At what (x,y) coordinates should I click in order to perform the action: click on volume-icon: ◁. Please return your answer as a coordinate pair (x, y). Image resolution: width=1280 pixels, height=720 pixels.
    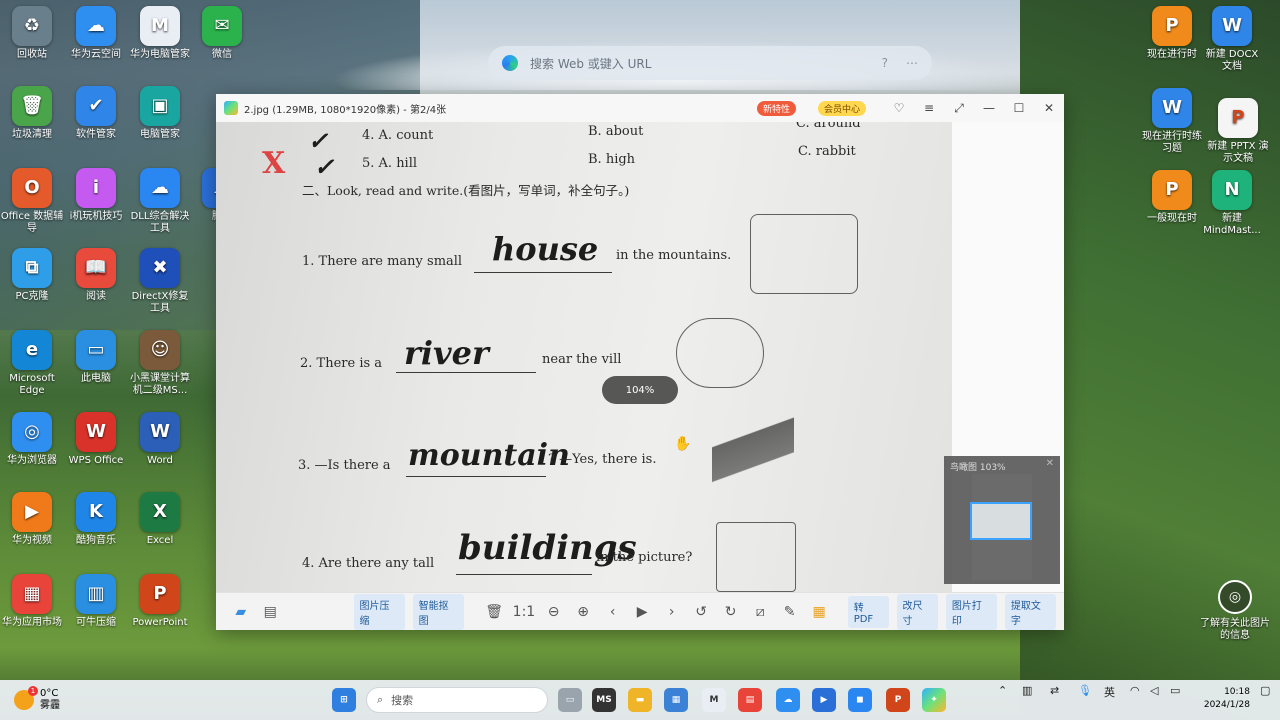
    Looking at the image, I should click on (1154, 690).